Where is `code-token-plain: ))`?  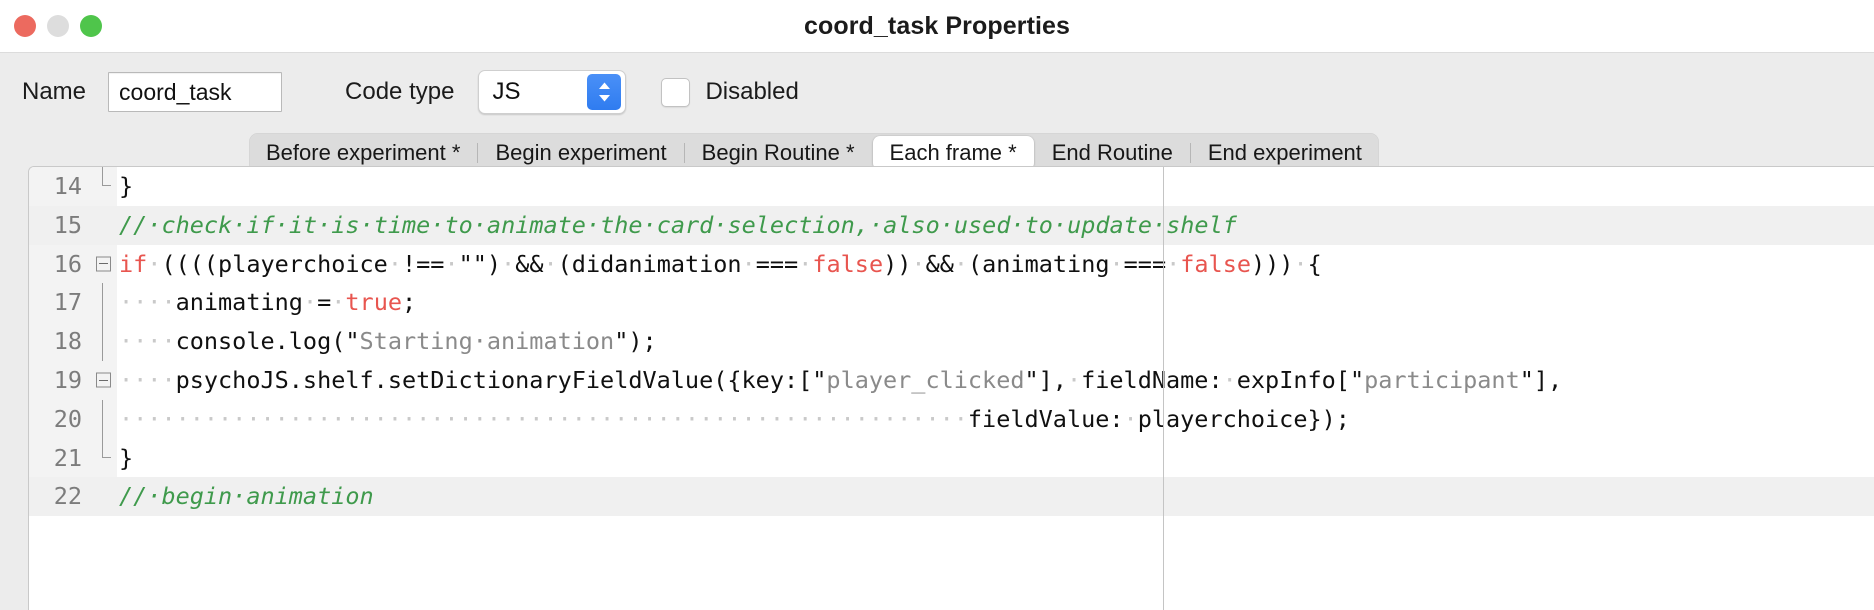
code-token-plain: )) is located at coordinates (897, 263).